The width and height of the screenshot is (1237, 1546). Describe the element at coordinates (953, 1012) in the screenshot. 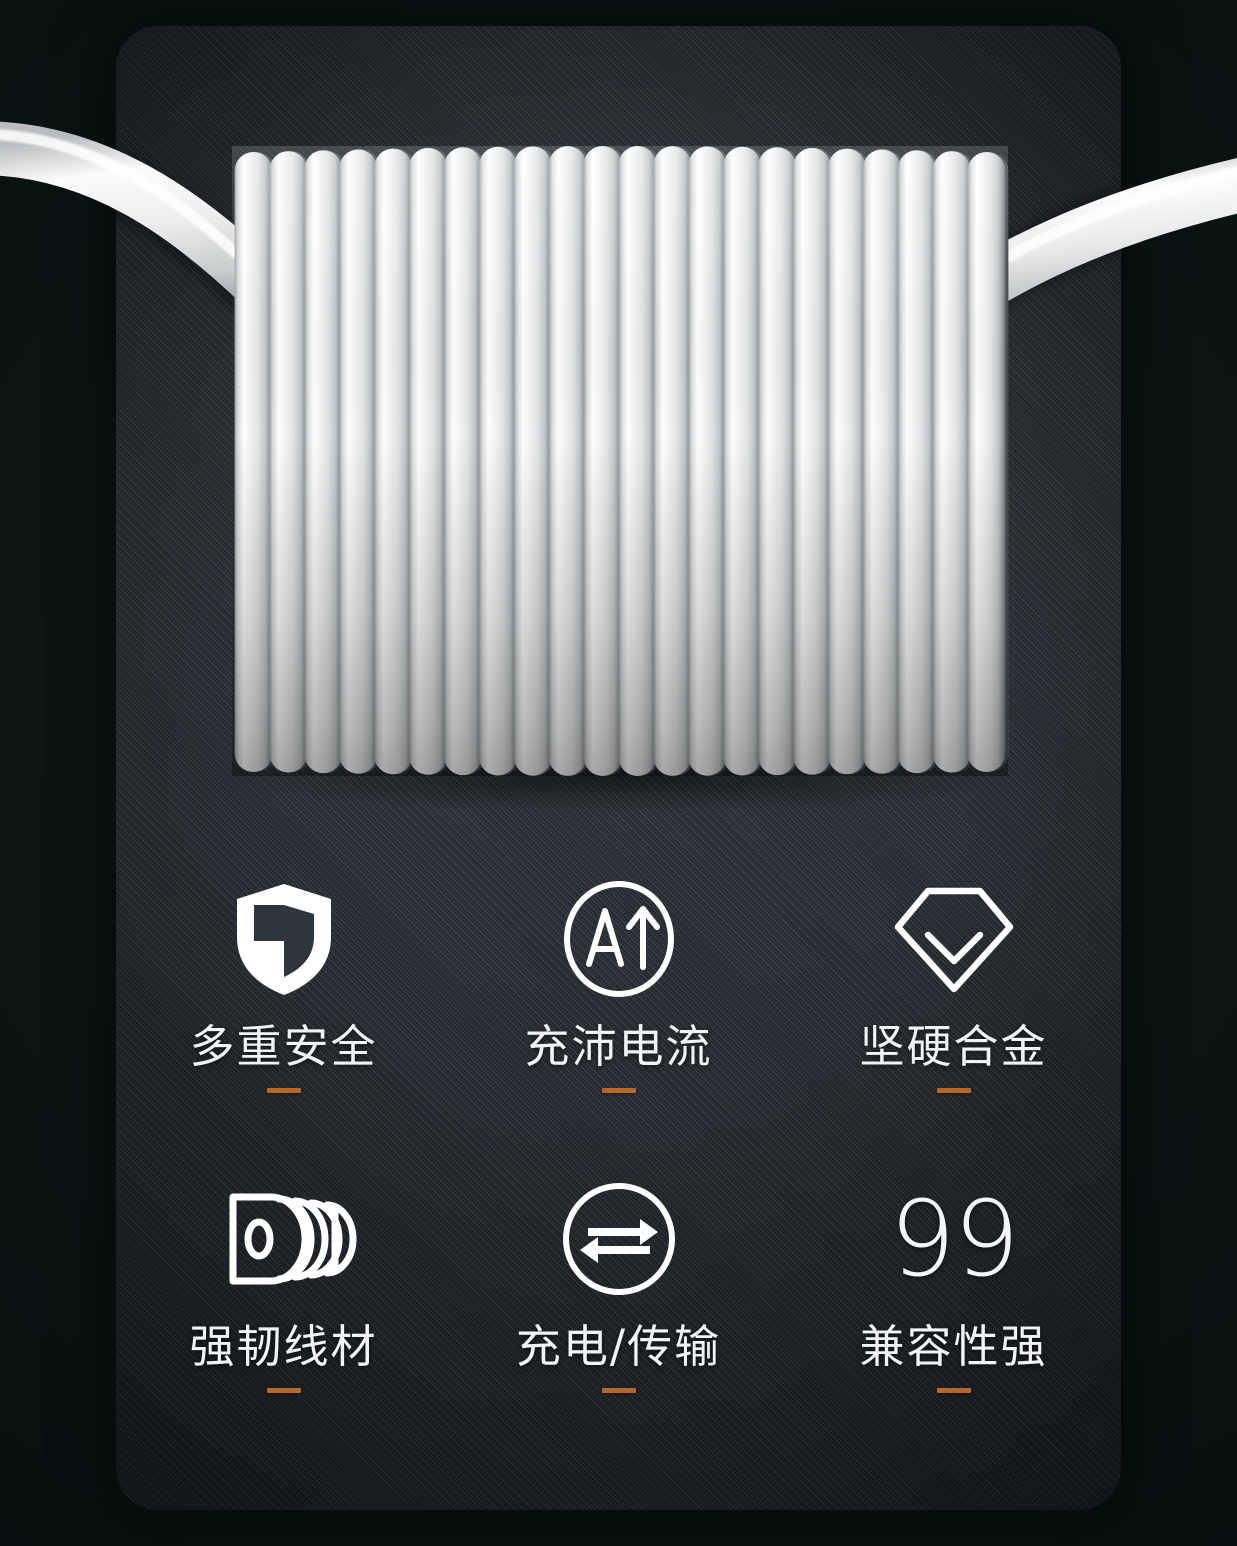

I see `feature-item-hard-alloy: 坚硬合金` at that location.